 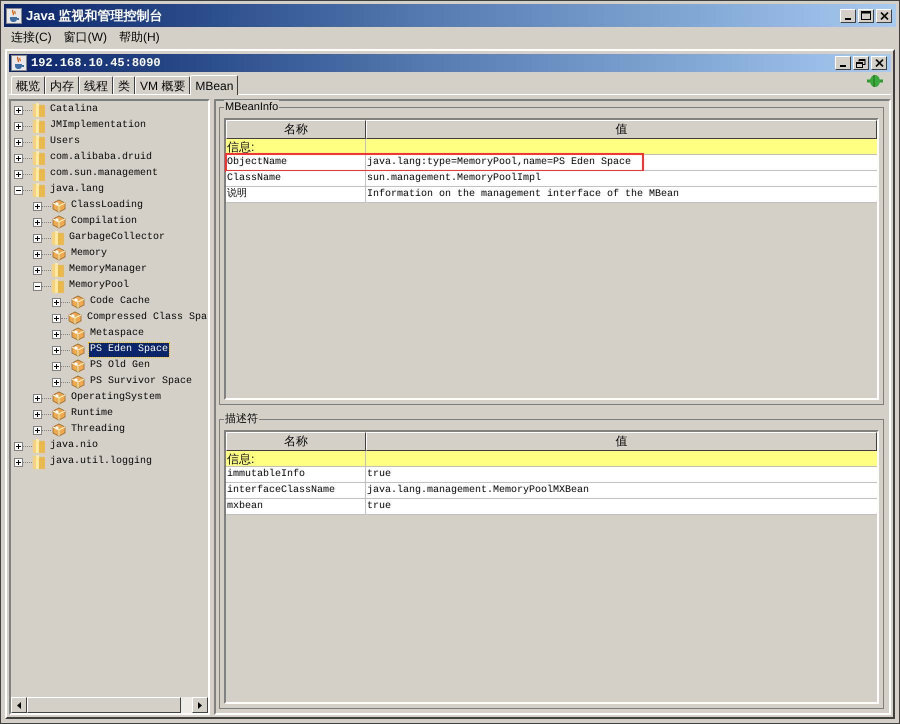 I want to click on tab: 线程, so click(x=96, y=85).